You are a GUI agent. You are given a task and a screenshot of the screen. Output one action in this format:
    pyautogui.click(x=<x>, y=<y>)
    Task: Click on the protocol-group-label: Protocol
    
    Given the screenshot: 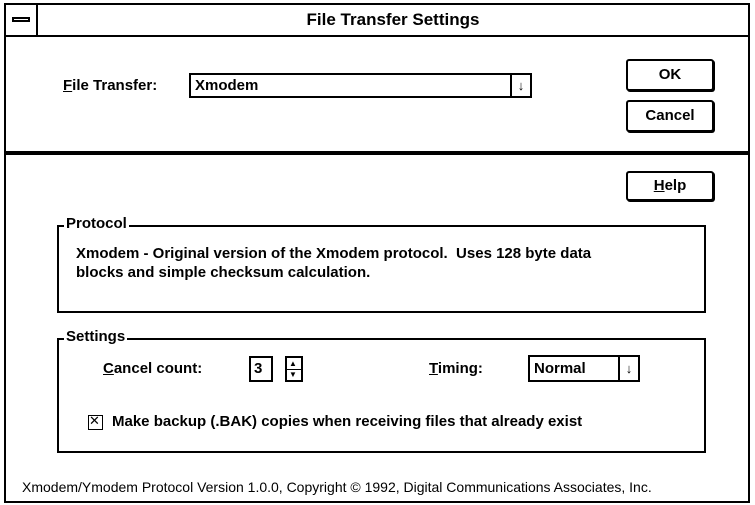 What is the action you would take?
    pyautogui.click(x=96, y=223)
    